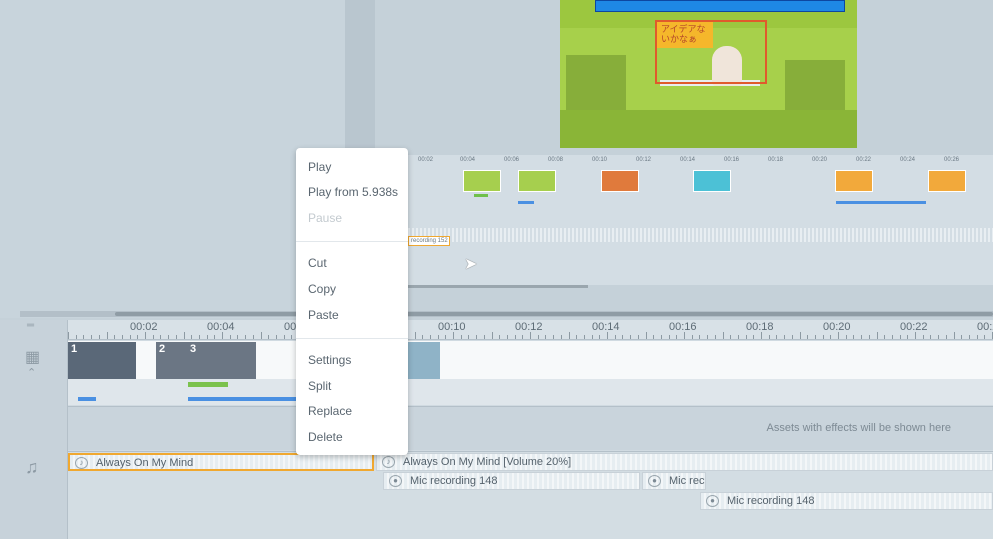 This screenshot has width=993, height=539. I want to click on preview-banner, so click(720, 6).